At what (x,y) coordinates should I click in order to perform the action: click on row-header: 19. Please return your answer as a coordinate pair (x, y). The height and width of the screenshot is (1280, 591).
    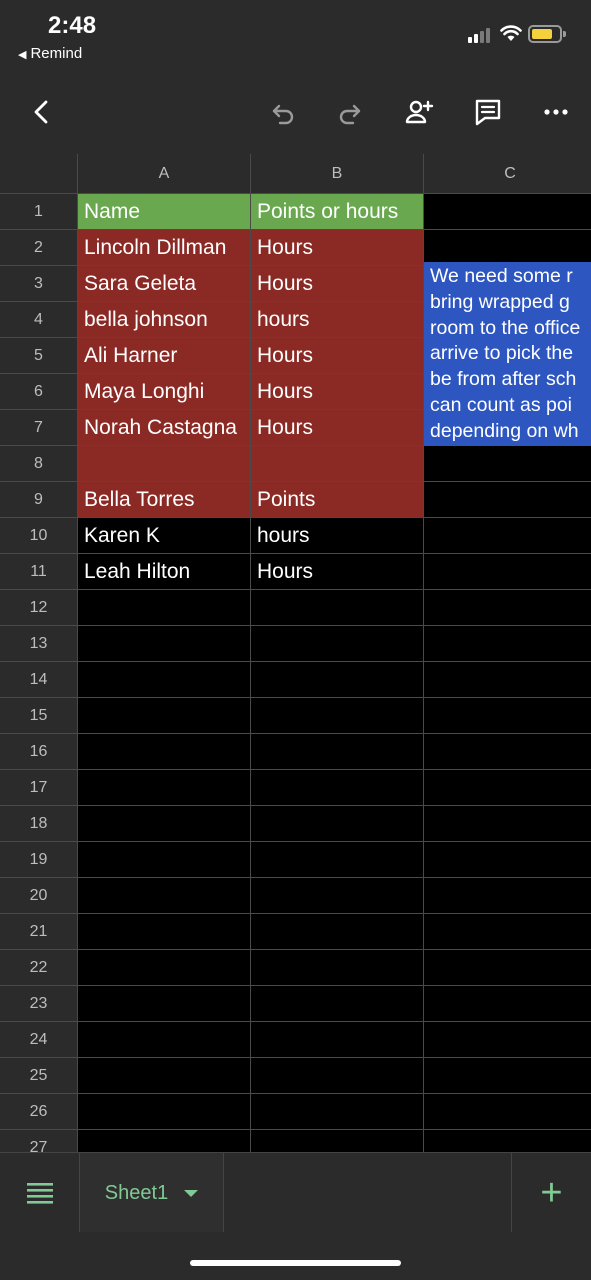
    Looking at the image, I should click on (39, 860).